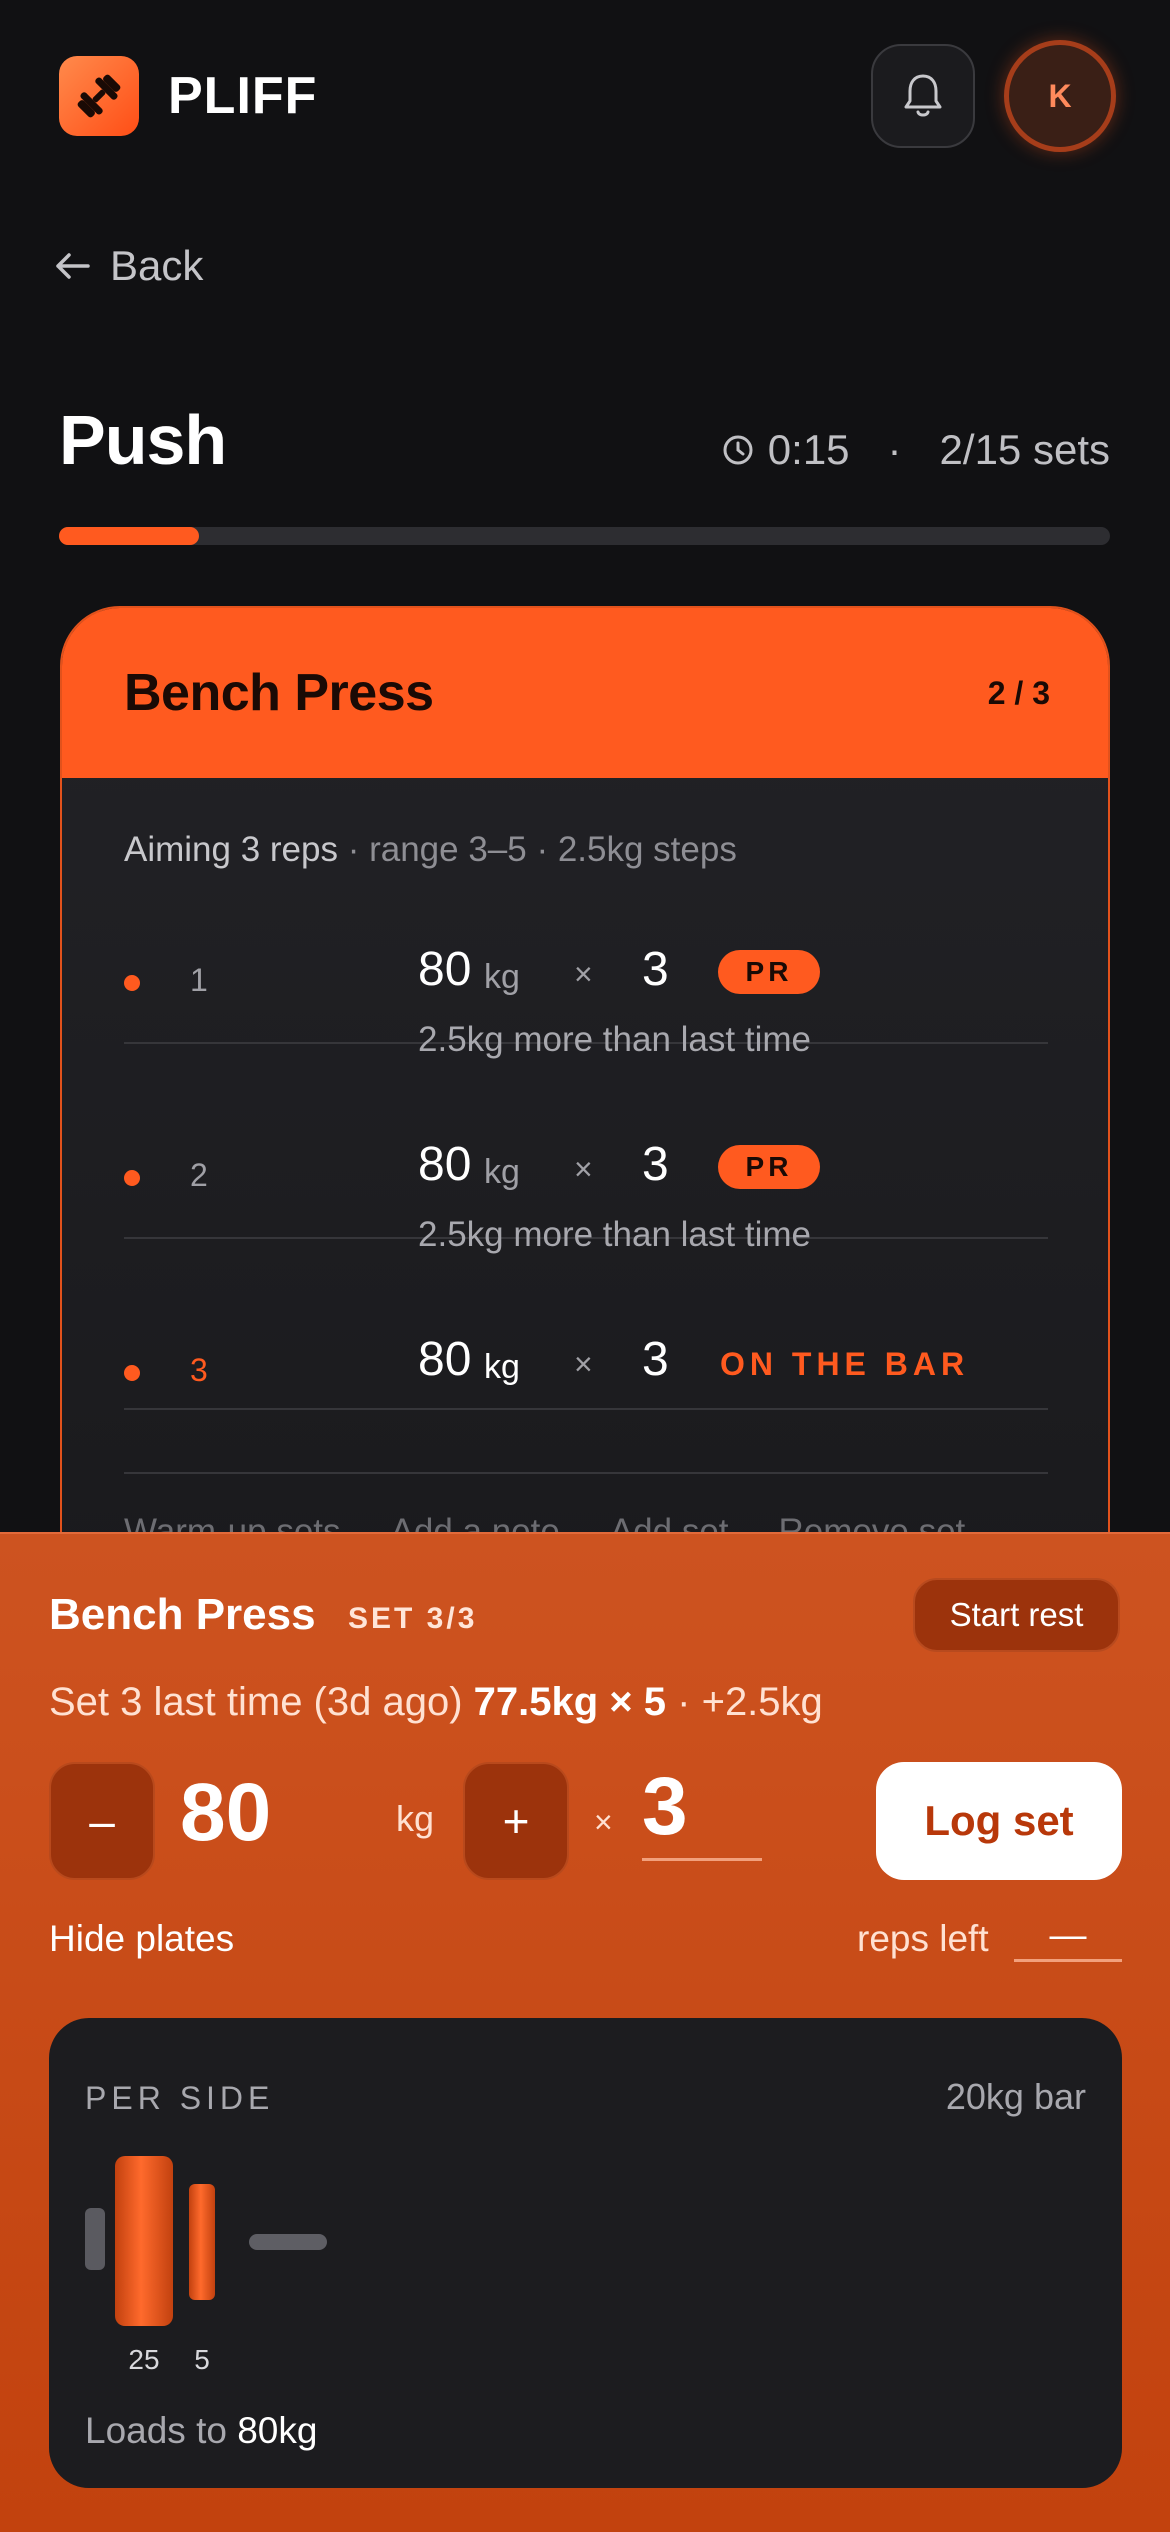  Describe the element at coordinates (161, 2430) in the screenshot. I see `loads-prefix: Loads to` at that location.